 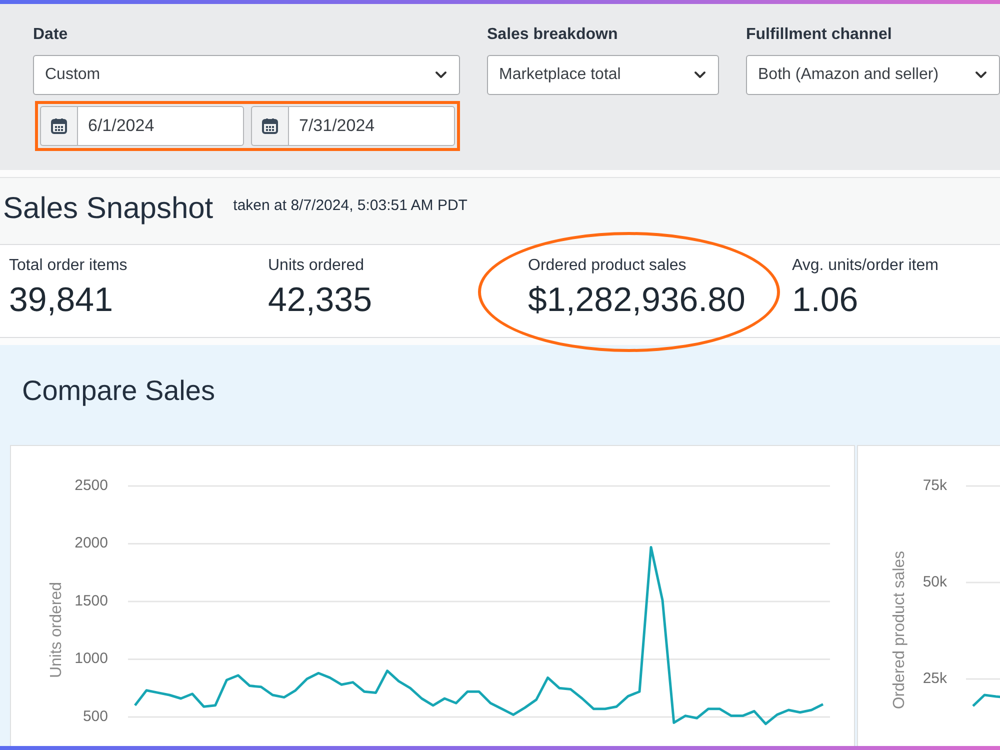 I want to click on trend-line, so click(x=986, y=700).